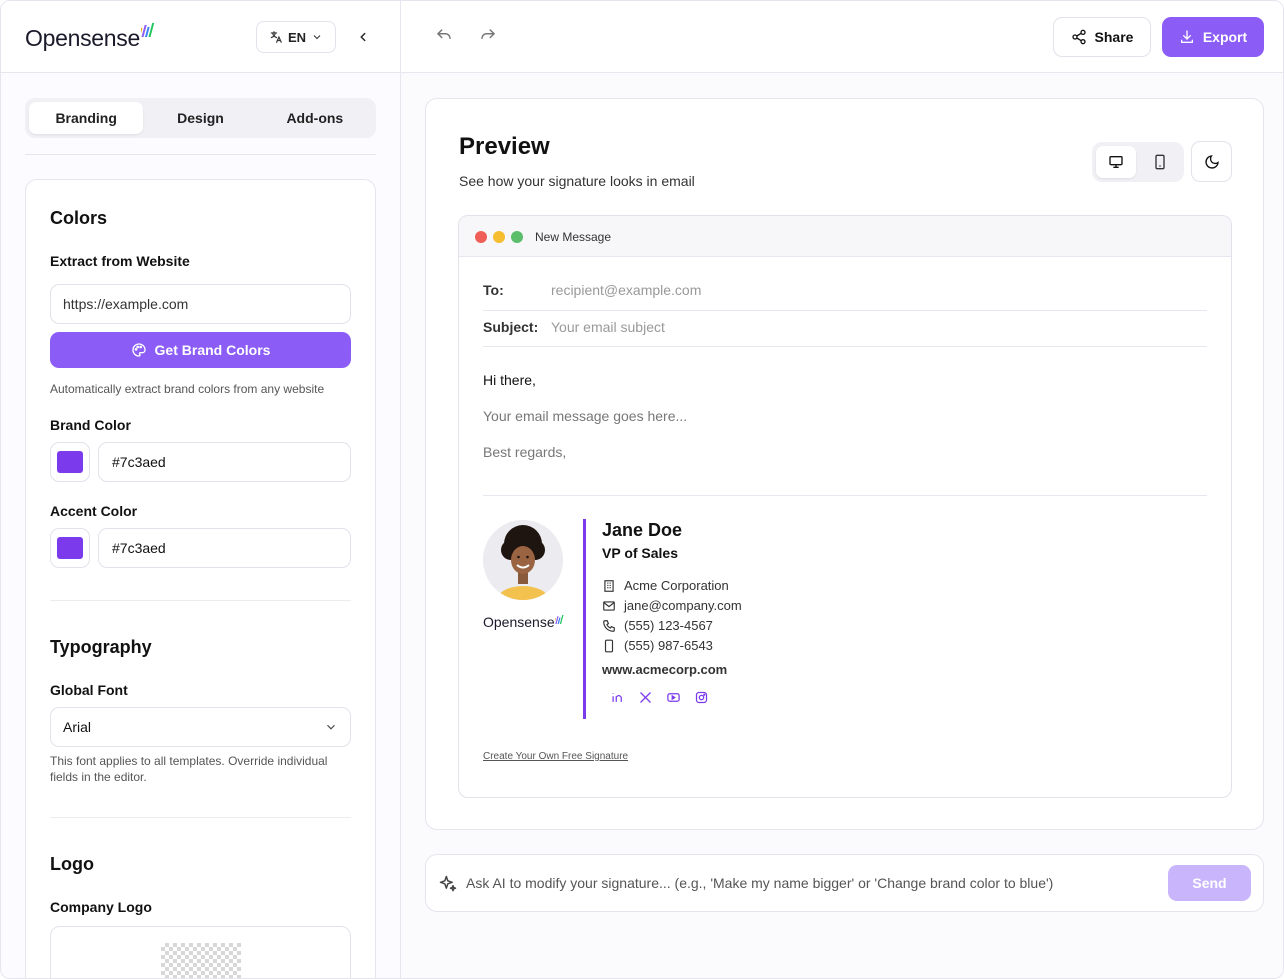 This screenshot has width=1284, height=979. I want to click on avatar, so click(523, 560).